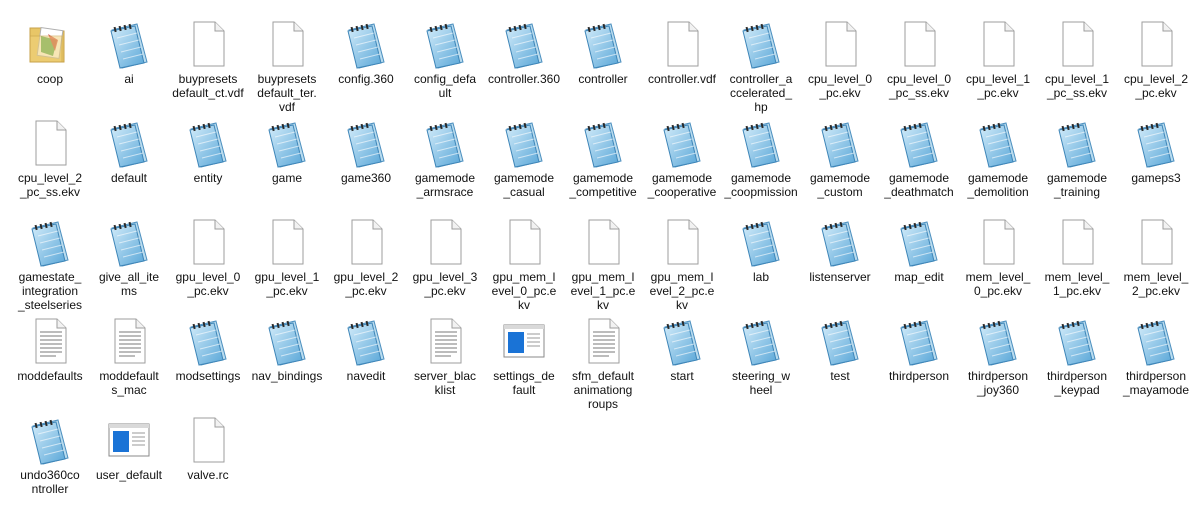 This screenshot has width=1197, height=526. I want to click on file-item-thirdperson-joy360: thirdperson​_joy360, so click(998, 361).